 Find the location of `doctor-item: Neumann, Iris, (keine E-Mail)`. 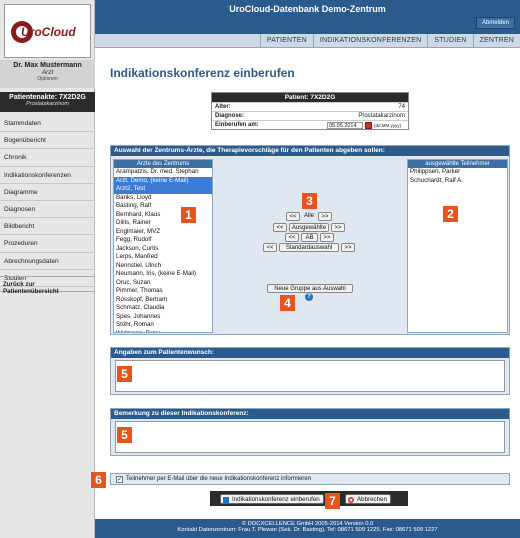

doctor-item: Neumann, Iris, (keine E-Mail) is located at coordinates (163, 274).